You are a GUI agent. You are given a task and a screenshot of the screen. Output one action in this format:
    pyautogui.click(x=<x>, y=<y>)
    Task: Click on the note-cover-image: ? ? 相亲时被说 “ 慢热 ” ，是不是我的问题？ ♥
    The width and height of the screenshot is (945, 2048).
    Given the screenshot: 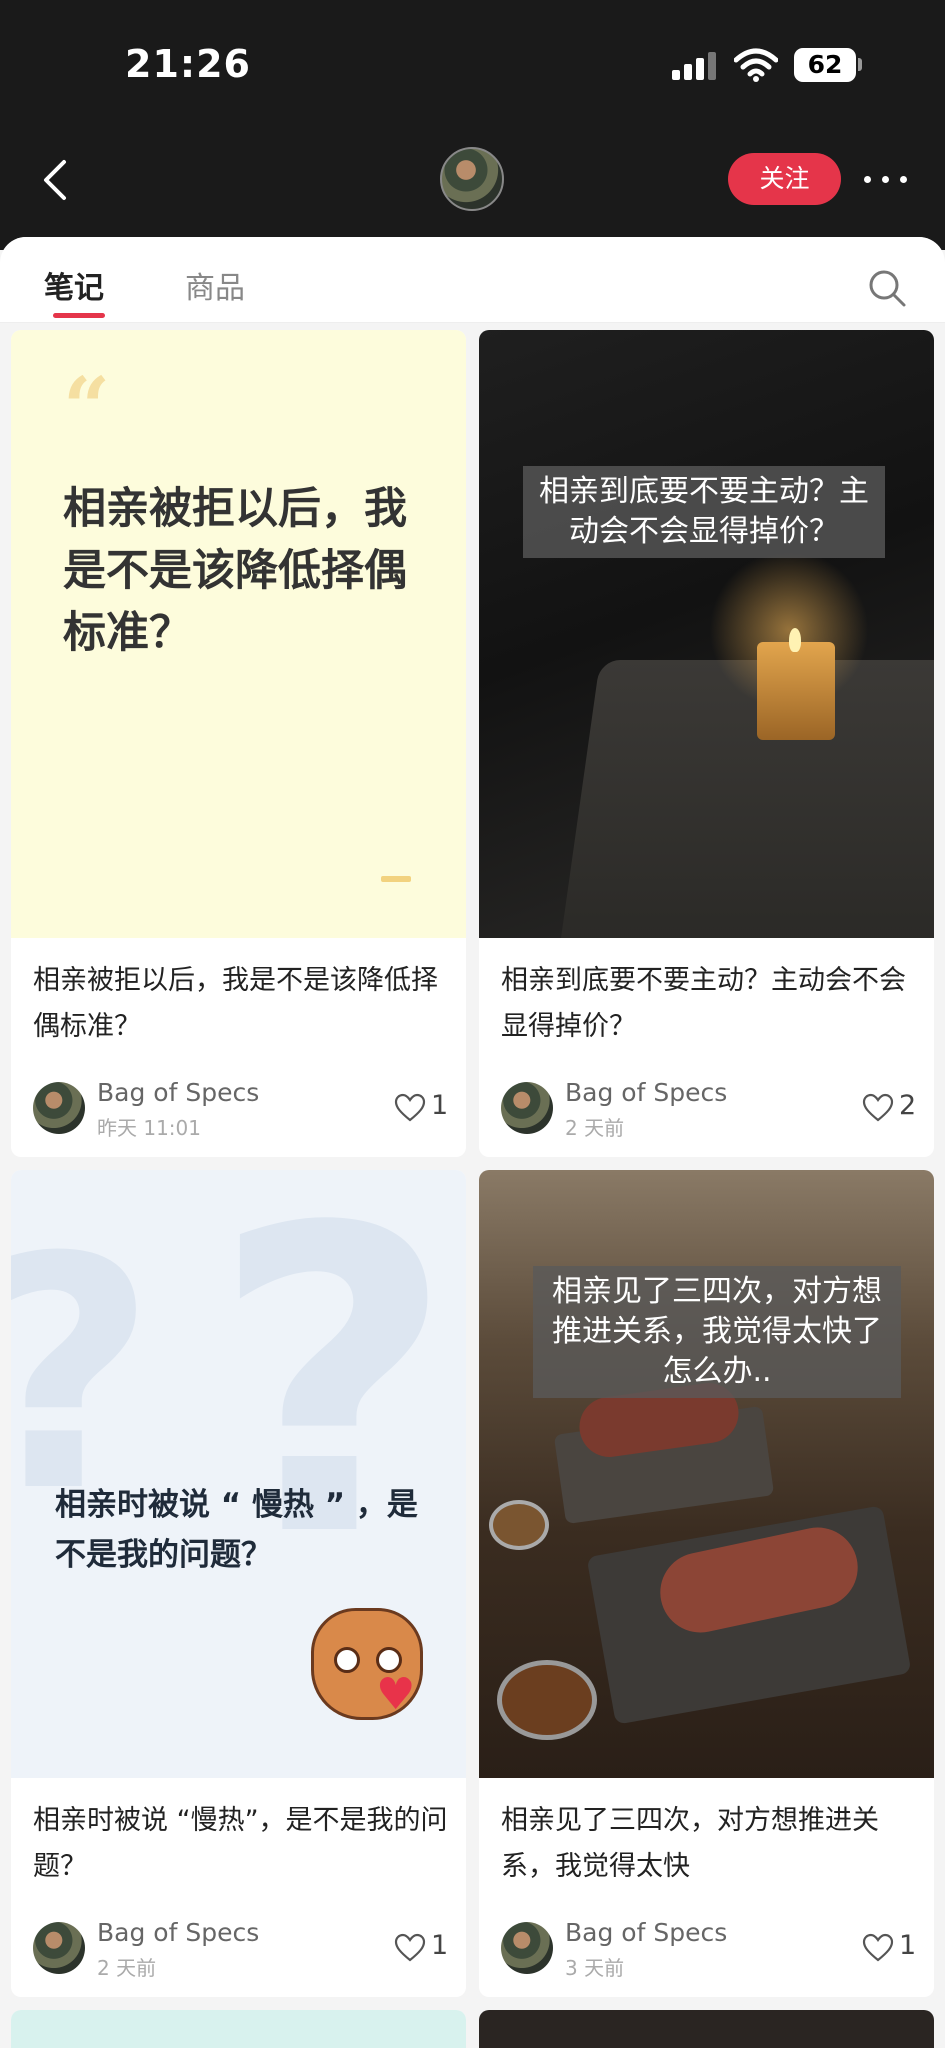 What is the action you would take?
    pyautogui.click(x=238, y=1474)
    